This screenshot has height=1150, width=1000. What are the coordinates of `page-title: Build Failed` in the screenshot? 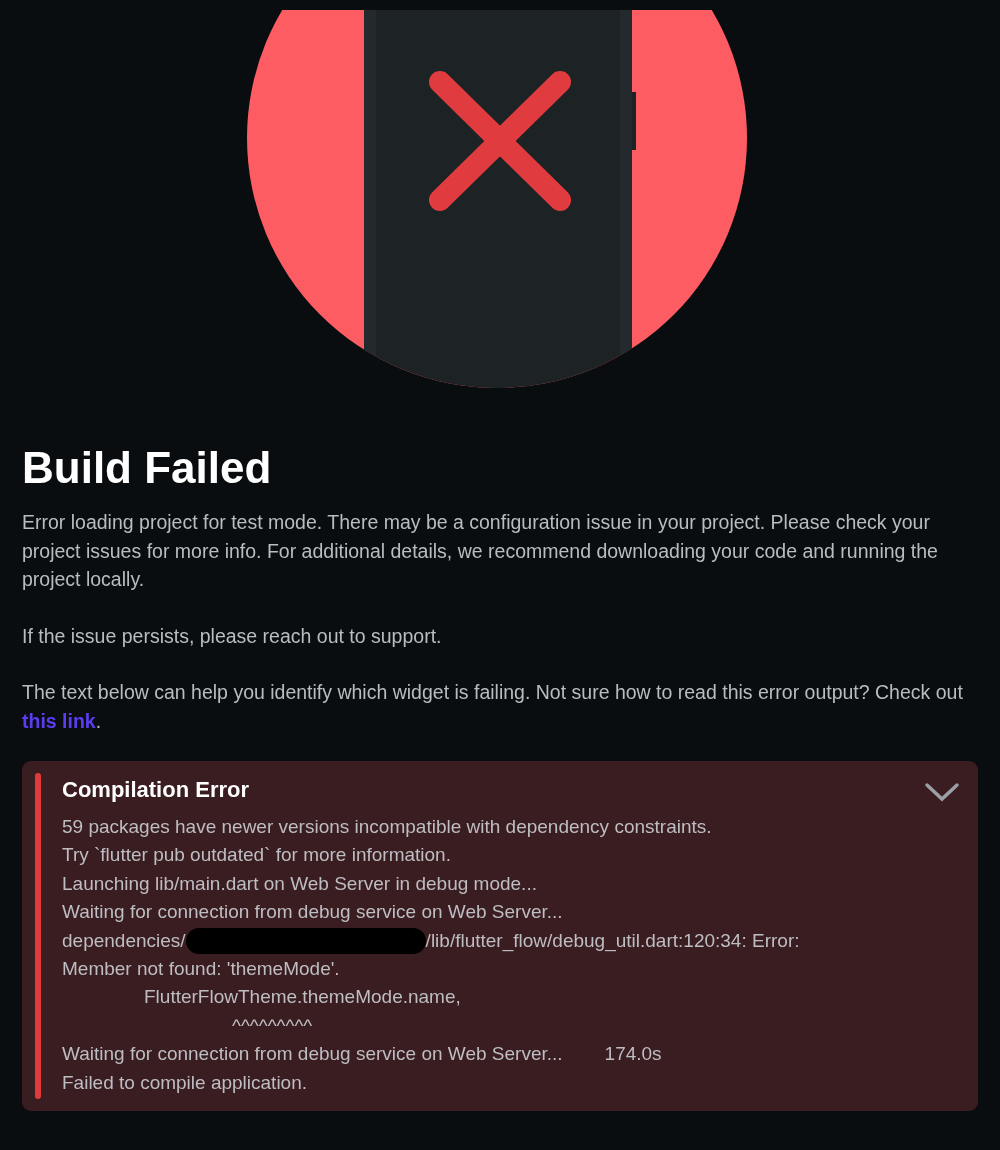 It's located at (147, 468).